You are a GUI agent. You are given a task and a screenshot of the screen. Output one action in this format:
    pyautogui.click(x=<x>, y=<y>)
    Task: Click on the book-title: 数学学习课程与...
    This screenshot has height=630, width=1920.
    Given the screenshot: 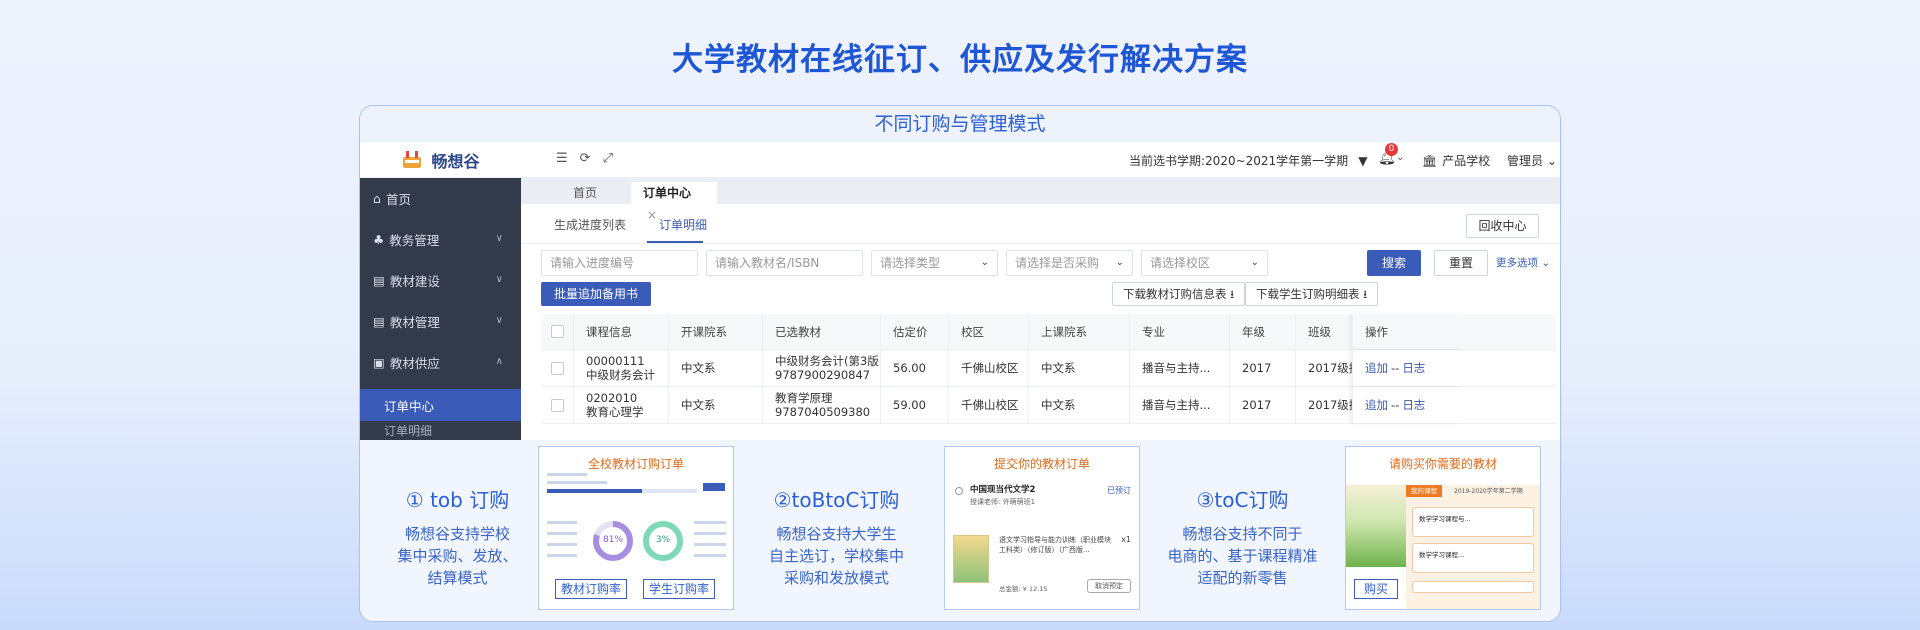 What is the action you would take?
    pyautogui.click(x=1445, y=519)
    